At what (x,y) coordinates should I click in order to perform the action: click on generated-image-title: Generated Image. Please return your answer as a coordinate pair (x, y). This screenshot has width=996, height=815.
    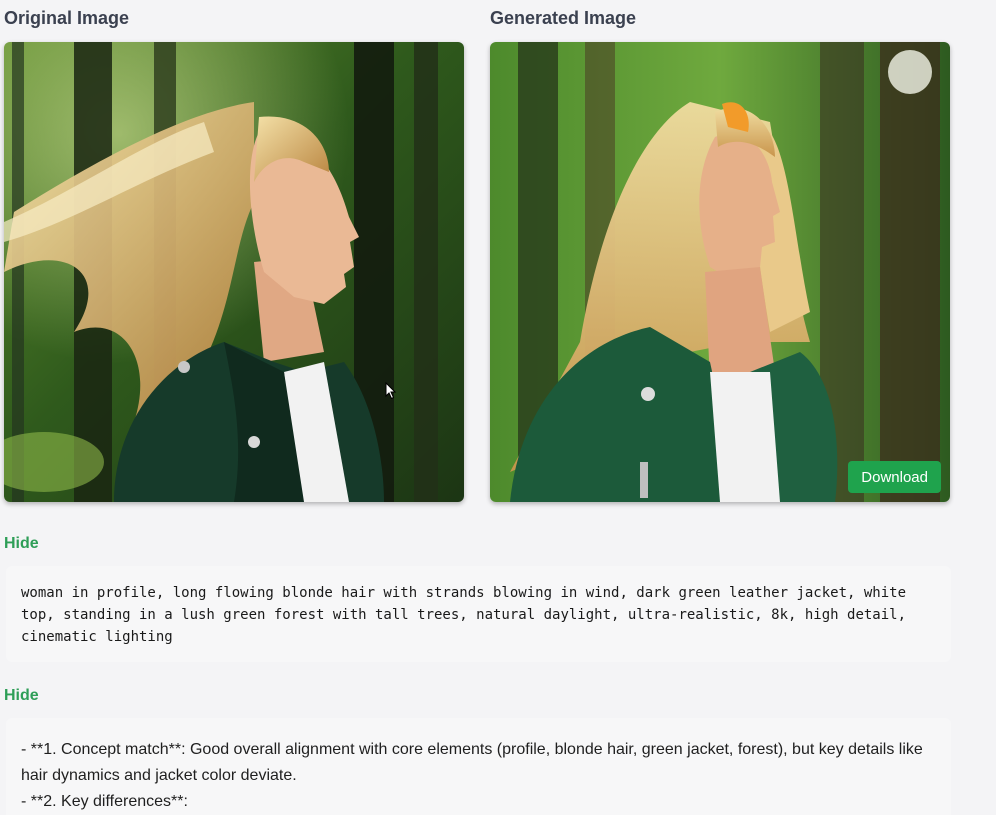
    Looking at the image, I should click on (563, 18).